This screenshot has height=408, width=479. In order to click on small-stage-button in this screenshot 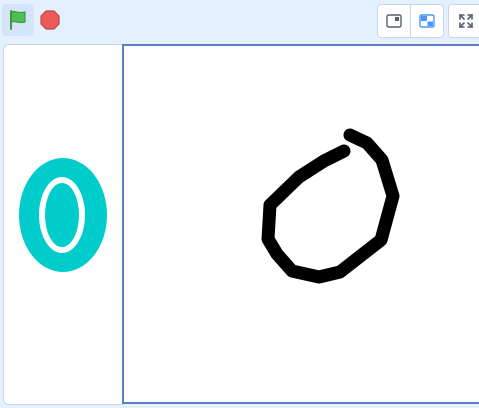, I will do `click(394, 21)`.